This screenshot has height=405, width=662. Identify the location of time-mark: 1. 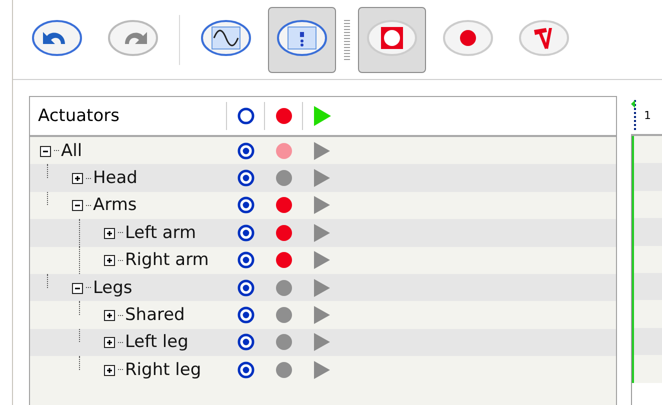
(647, 115).